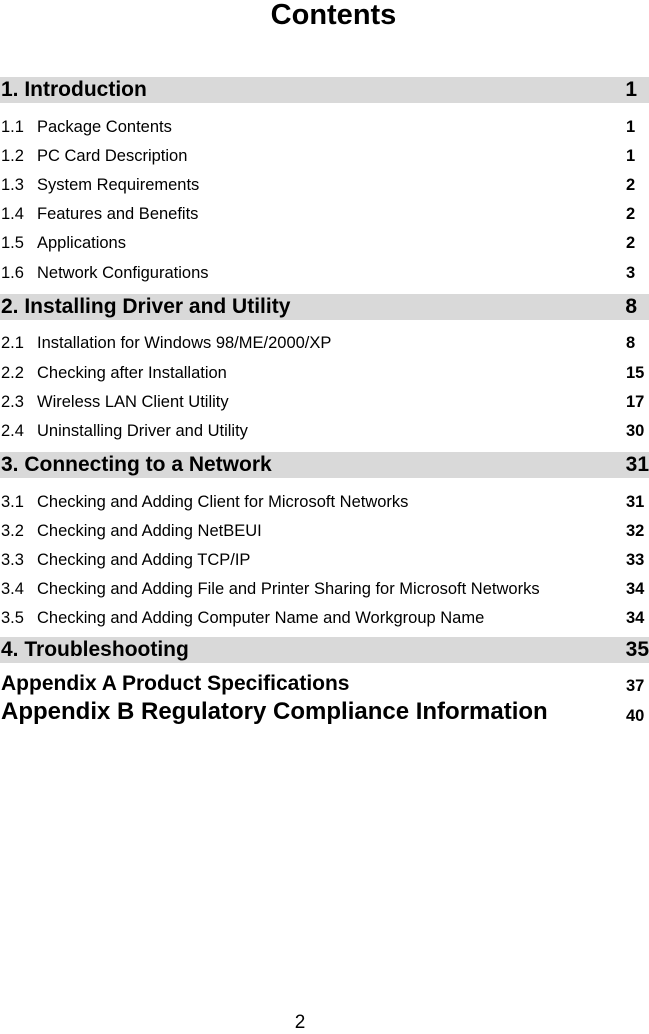 This screenshot has width=649, height=1034. What do you see at coordinates (631, 89) in the screenshot?
I see `chapter-page: 1` at bounding box center [631, 89].